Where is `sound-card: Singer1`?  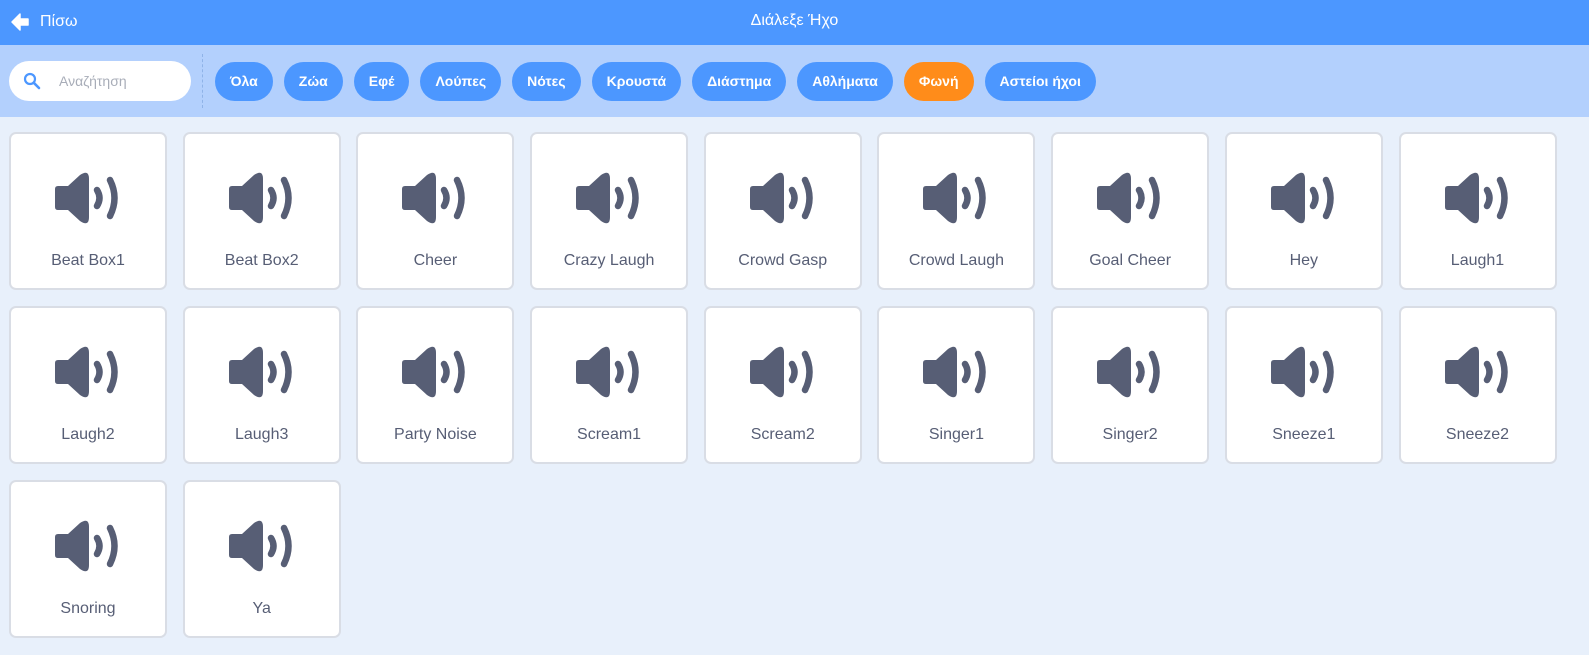 sound-card: Singer1 is located at coordinates (956, 385).